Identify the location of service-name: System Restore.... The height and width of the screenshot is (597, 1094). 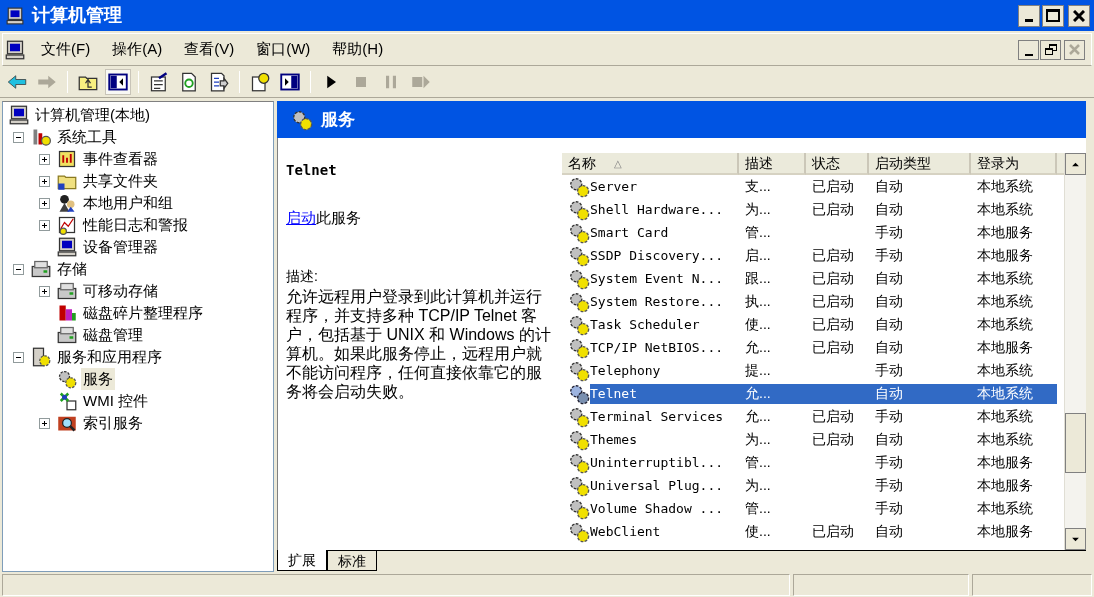
(664, 301).